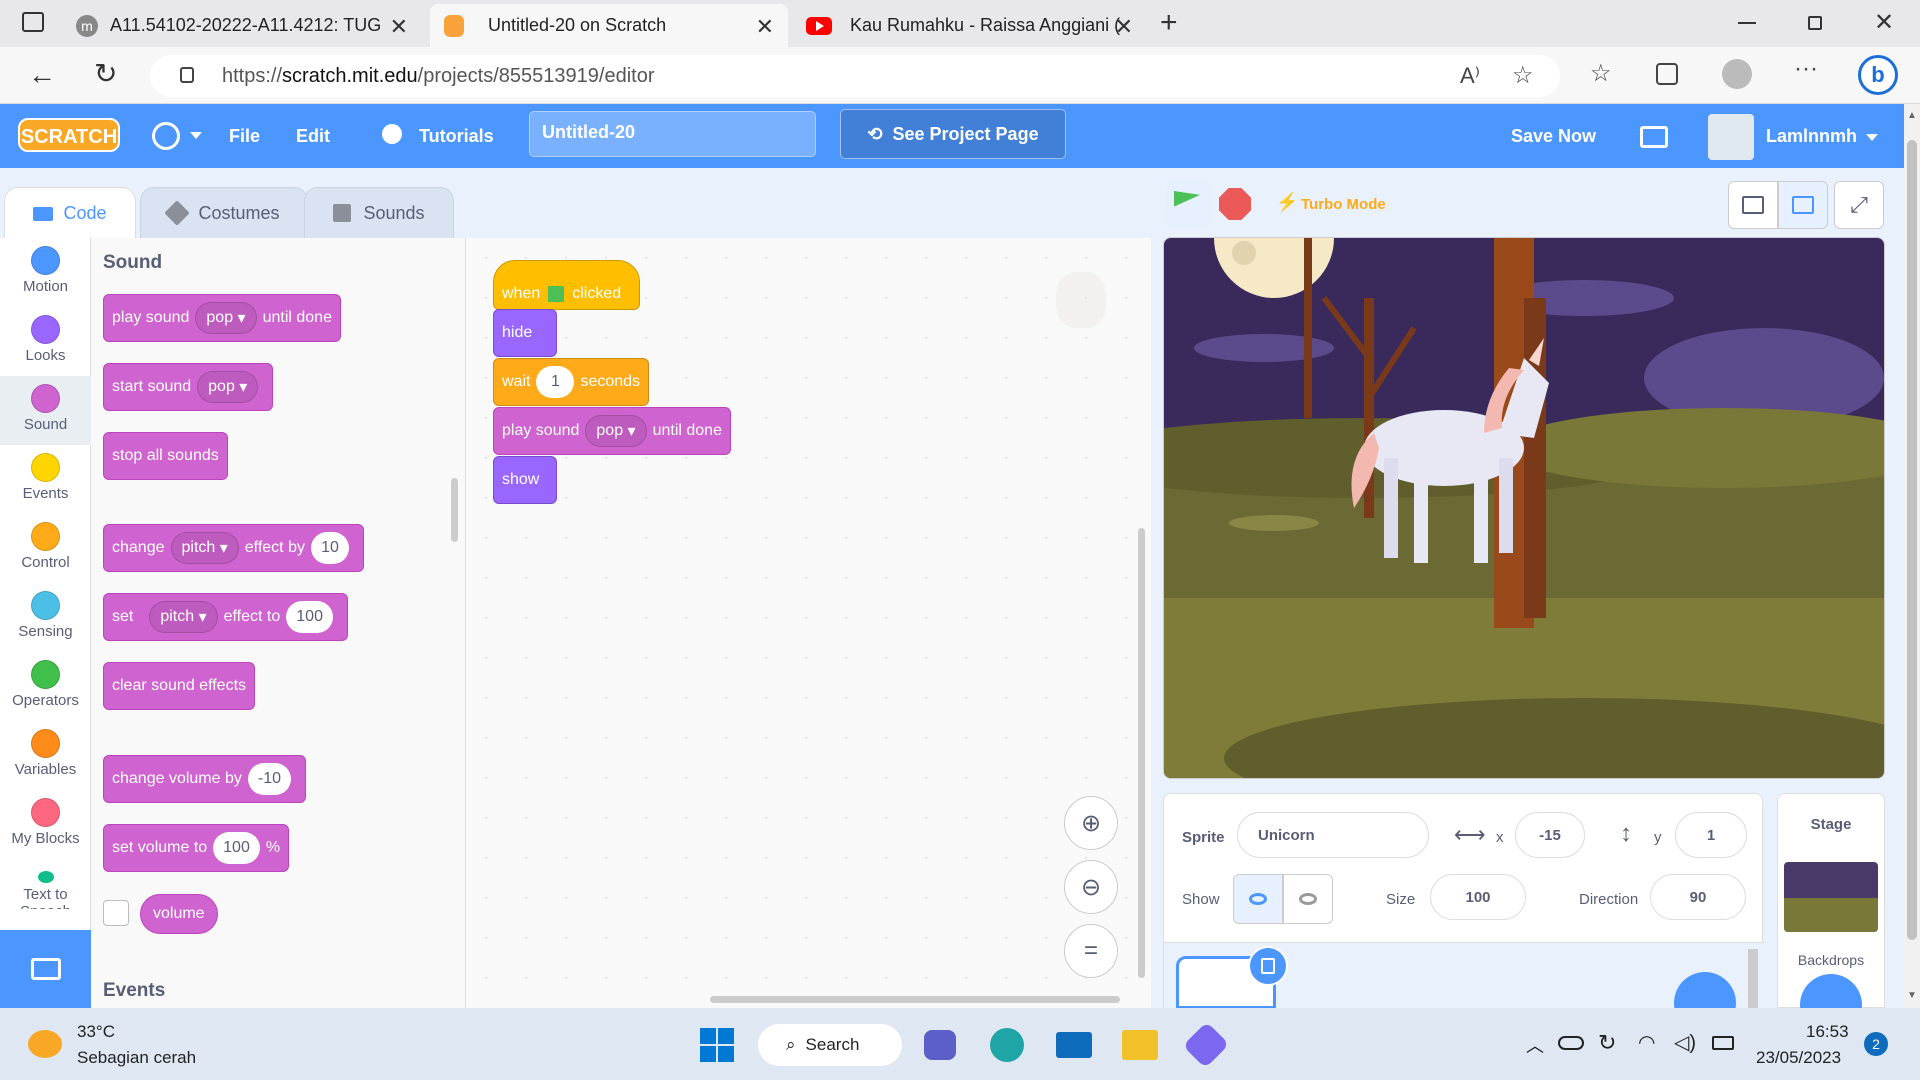 The height and width of the screenshot is (1080, 1920). Describe the element at coordinates (1333, 835) in the screenshot. I see `sprite-name-input: Unicorn` at that location.